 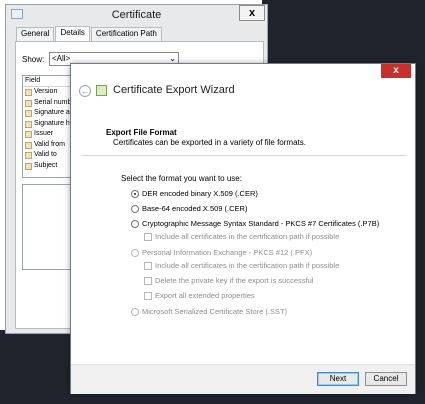 What do you see at coordinates (135, 224) in the screenshot?
I see `pkcs7-radio` at bounding box center [135, 224].